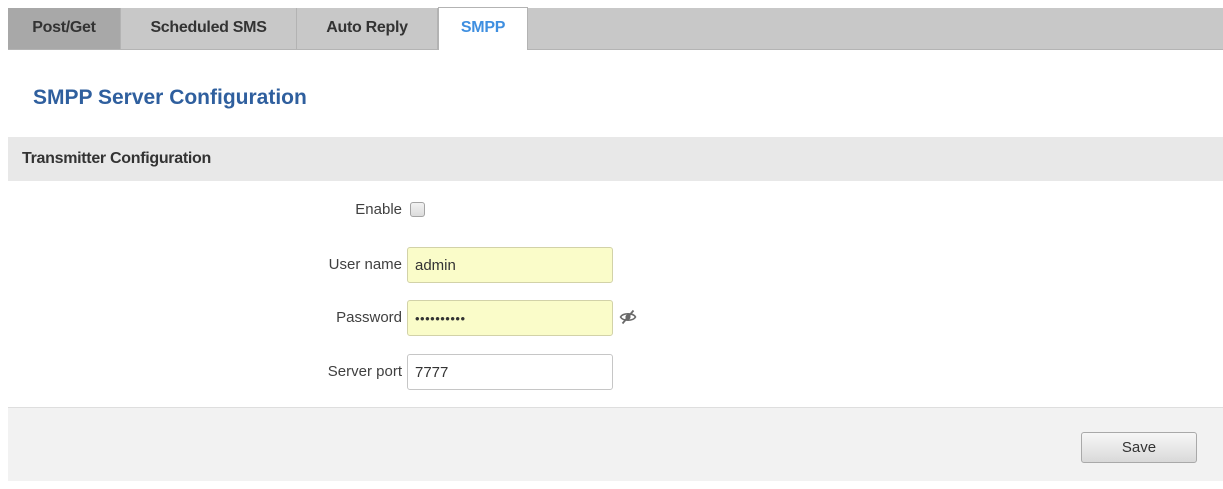  Describe the element at coordinates (615, 28) in the screenshot. I see `tab-bar: Post/Get Scheduled SMS Auto Reply SMPP` at that location.